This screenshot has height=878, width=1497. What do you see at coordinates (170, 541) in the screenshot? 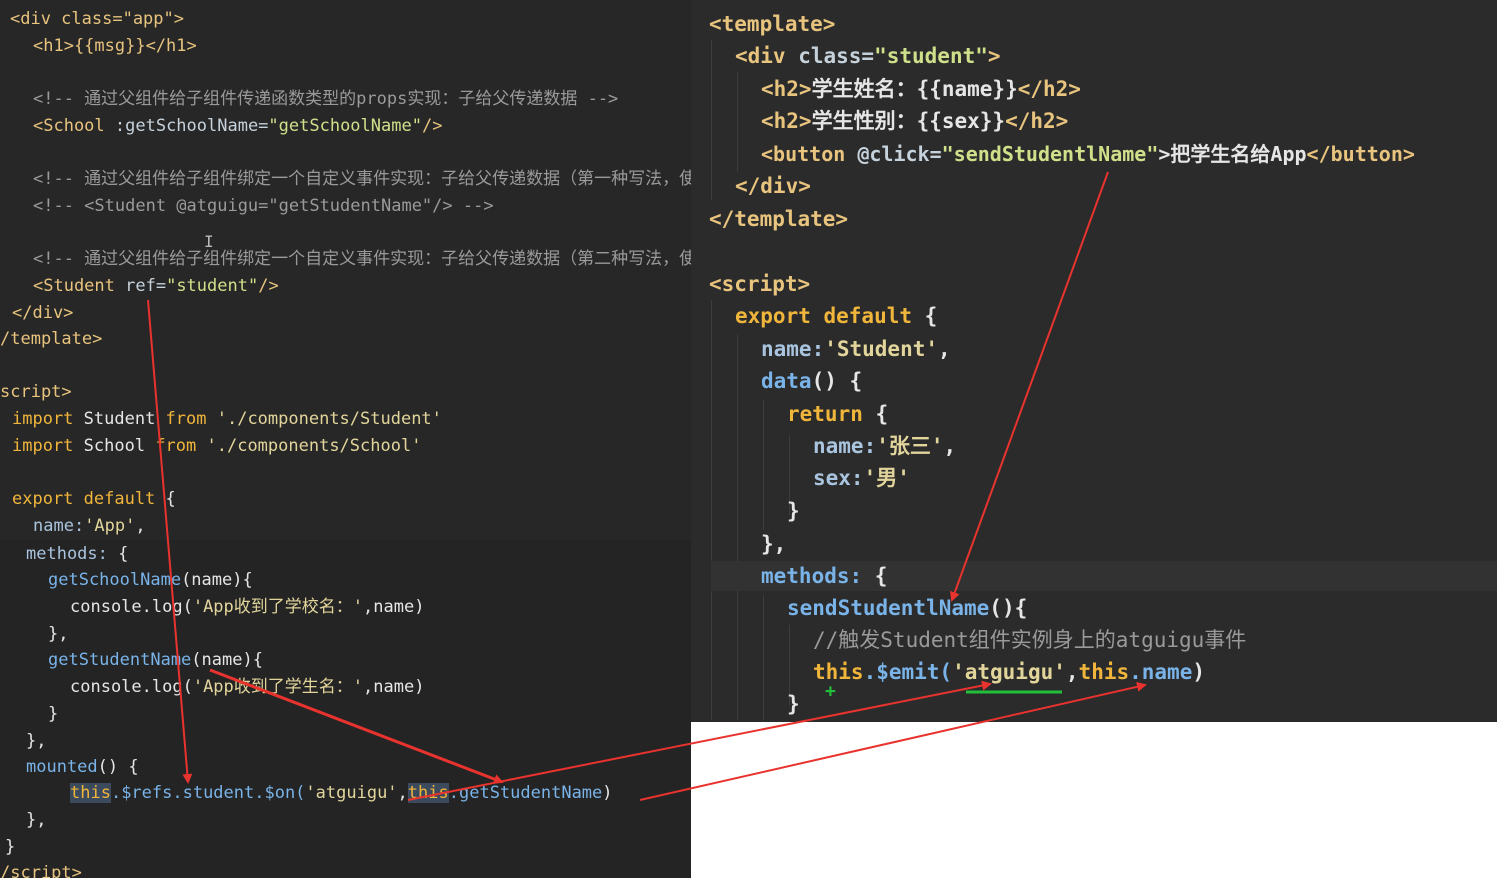
I see `arrow-ref-to-refs` at bounding box center [170, 541].